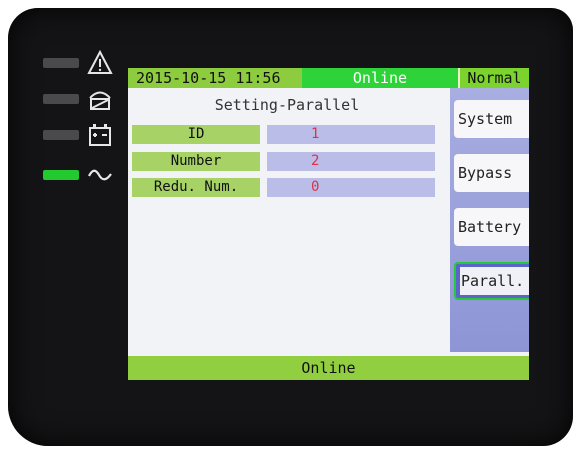 The width and height of the screenshot is (576, 449). I want to click on inverter-indicator, so click(83, 175).